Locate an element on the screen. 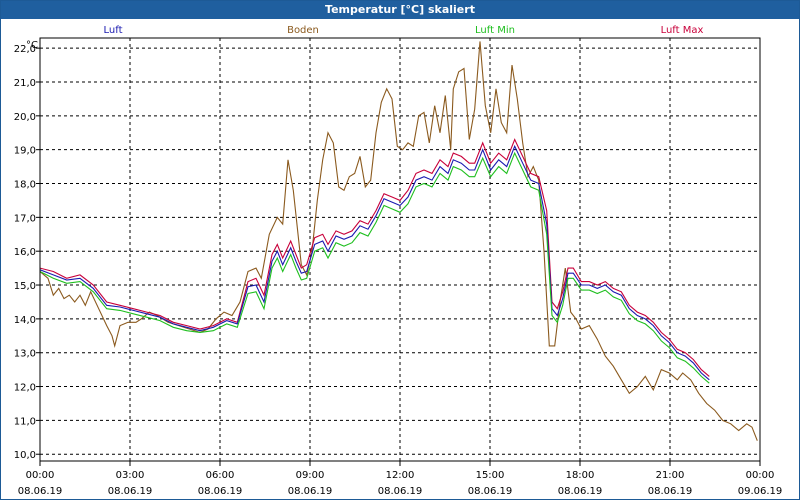 The width and height of the screenshot is (800, 500). y-tick-label: 16,0 is located at coordinates (25, 252).